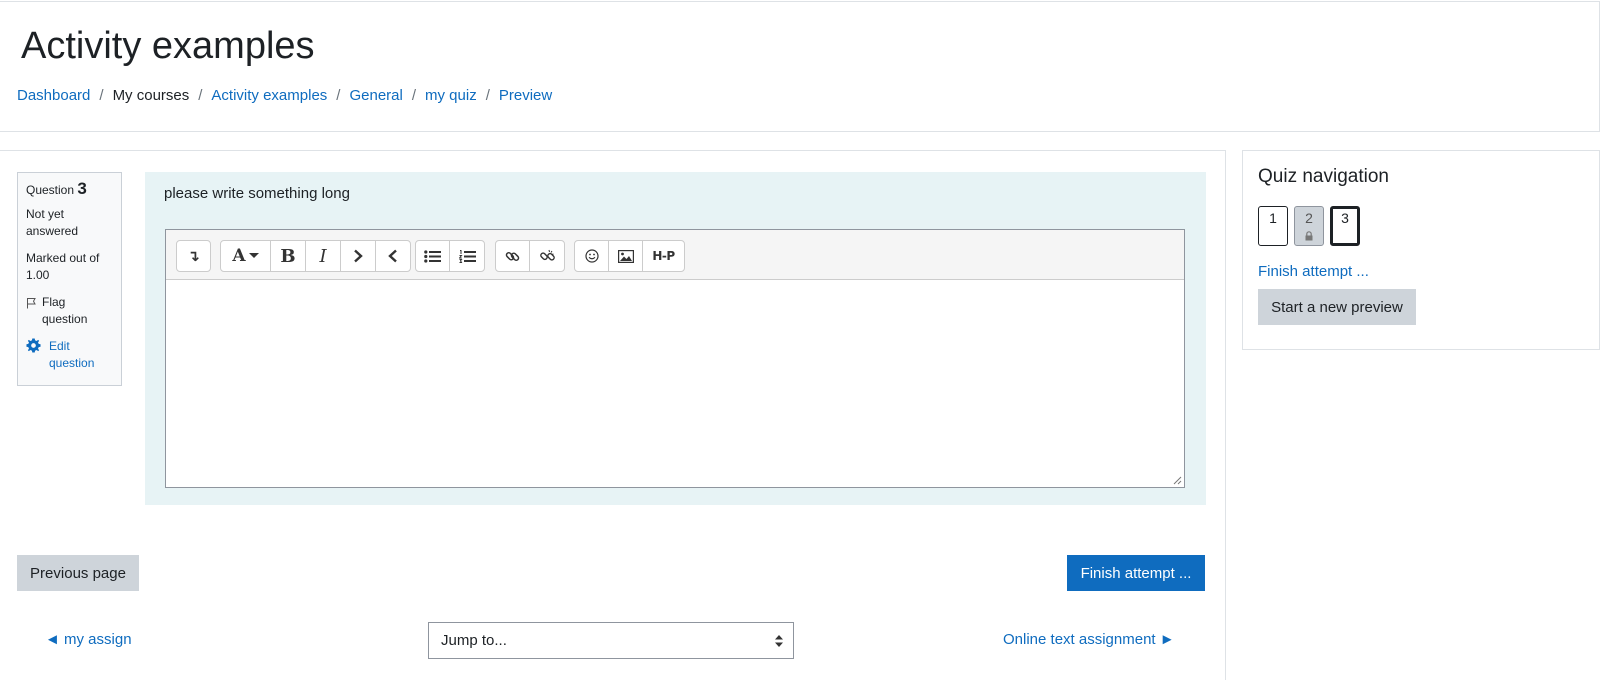  What do you see at coordinates (78, 573) in the screenshot?
I see `previous-page-button: Previous page` at bounding box center [78, 573].